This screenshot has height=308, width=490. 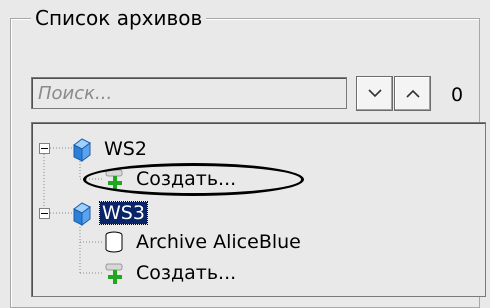 I want to click on add-icon, so click(x=114, y=273).